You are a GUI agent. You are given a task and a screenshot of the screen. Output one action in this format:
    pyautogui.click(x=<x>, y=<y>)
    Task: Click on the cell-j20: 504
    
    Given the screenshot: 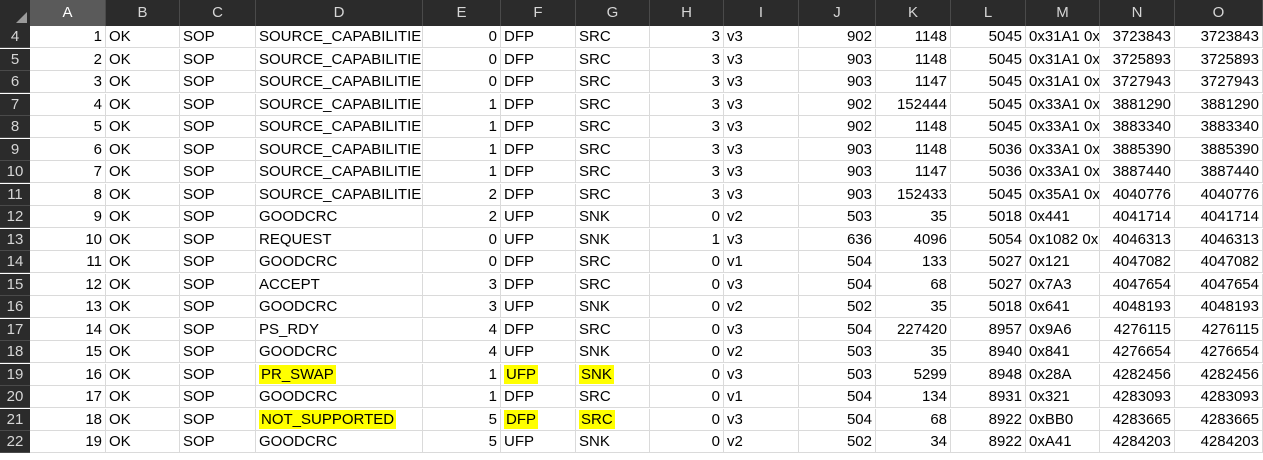 What is the action you would take?
    pyautogui.click(x=837, y=397)
    